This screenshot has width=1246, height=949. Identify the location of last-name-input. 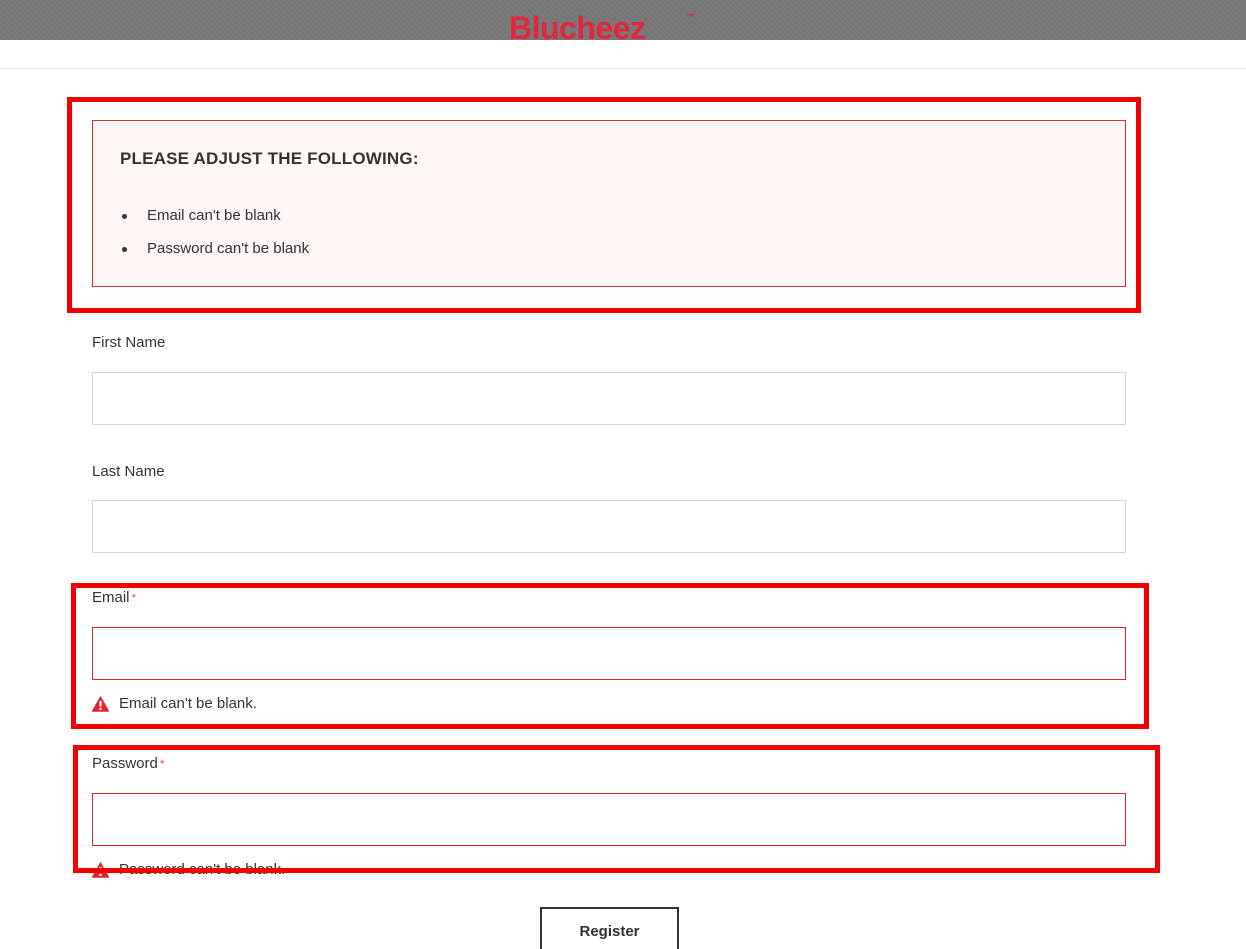
(609, 526).